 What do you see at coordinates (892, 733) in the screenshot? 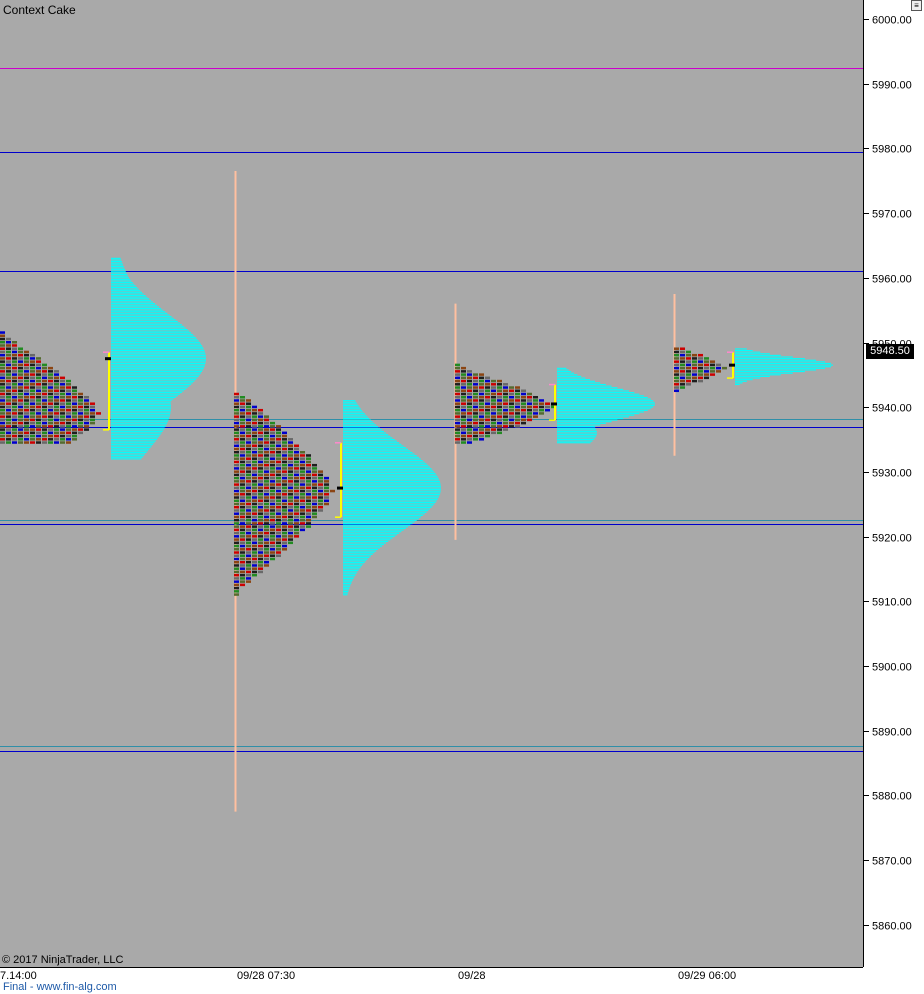
I see `y-tick-label: 5890.00` at bounding box center [892, 733].